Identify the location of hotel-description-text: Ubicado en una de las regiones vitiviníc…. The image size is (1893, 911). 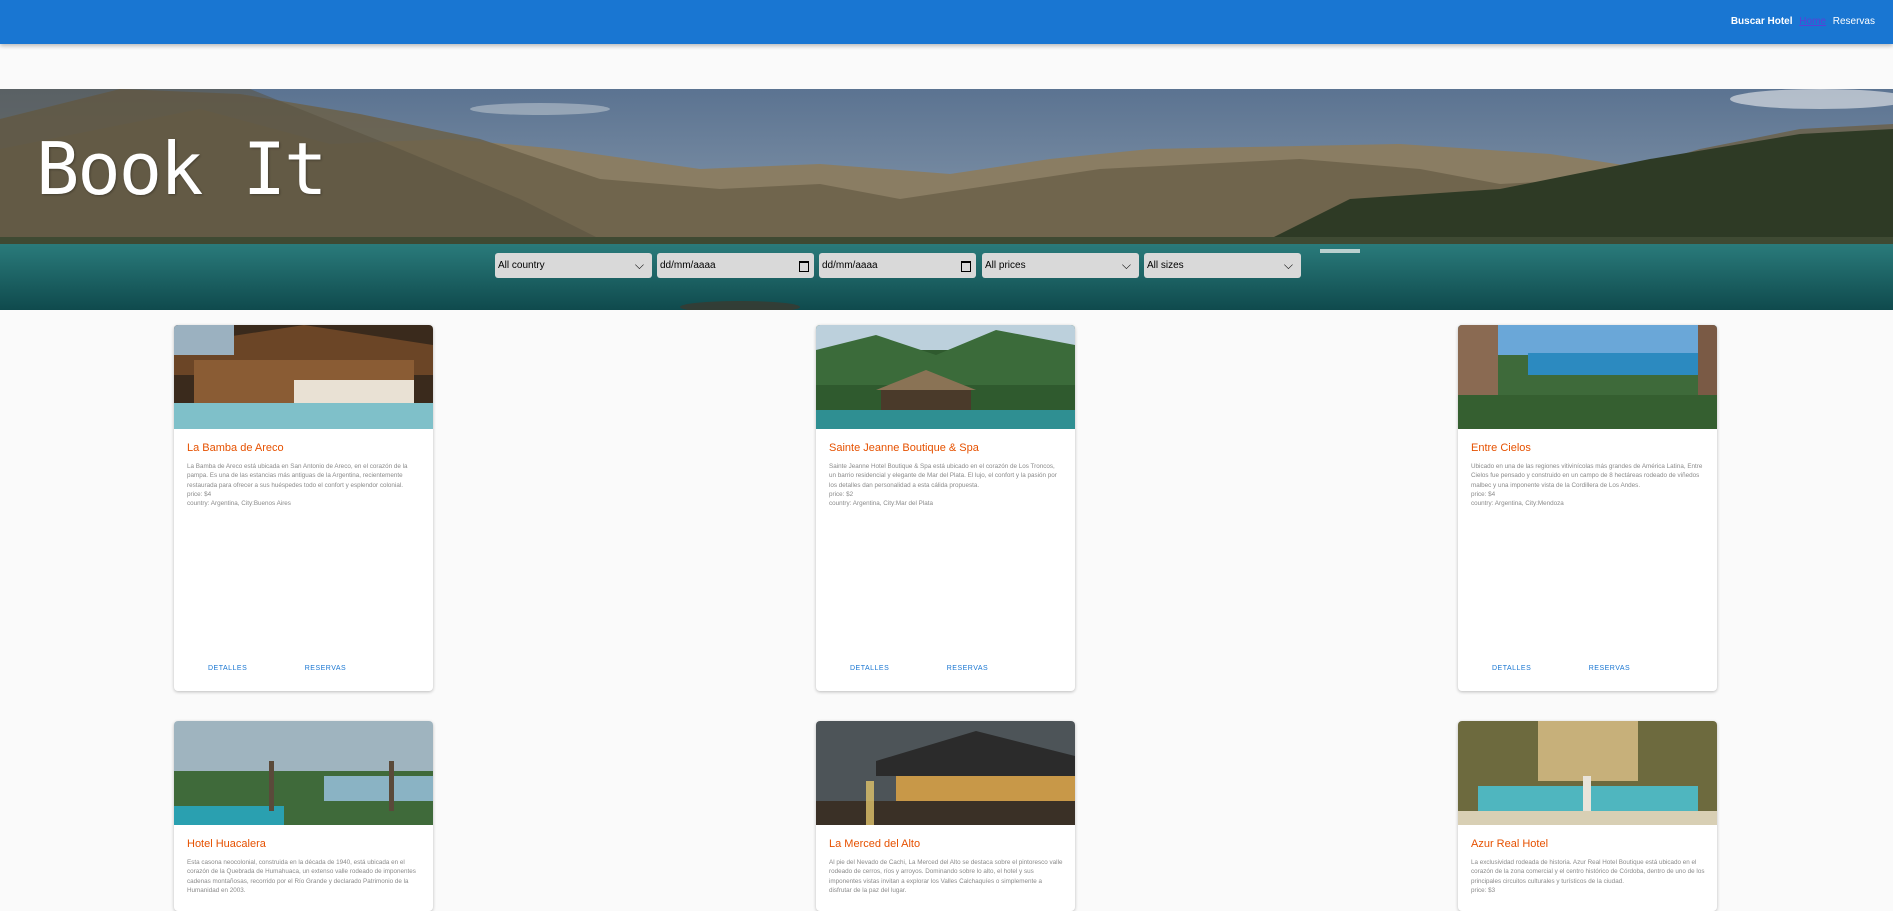
(1587, 476).